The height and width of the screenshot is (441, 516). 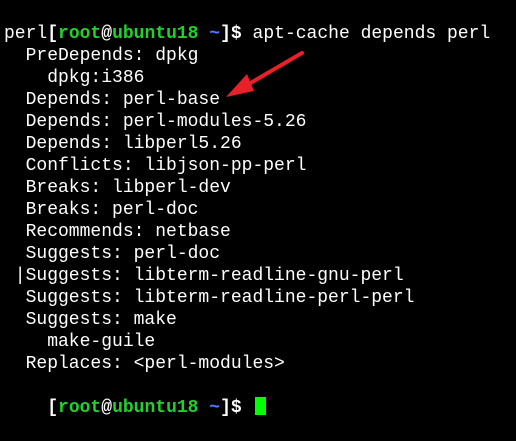 I want to click on output-line-depends: Depends: perl-modules-5.26, so click(x=155, y=122).